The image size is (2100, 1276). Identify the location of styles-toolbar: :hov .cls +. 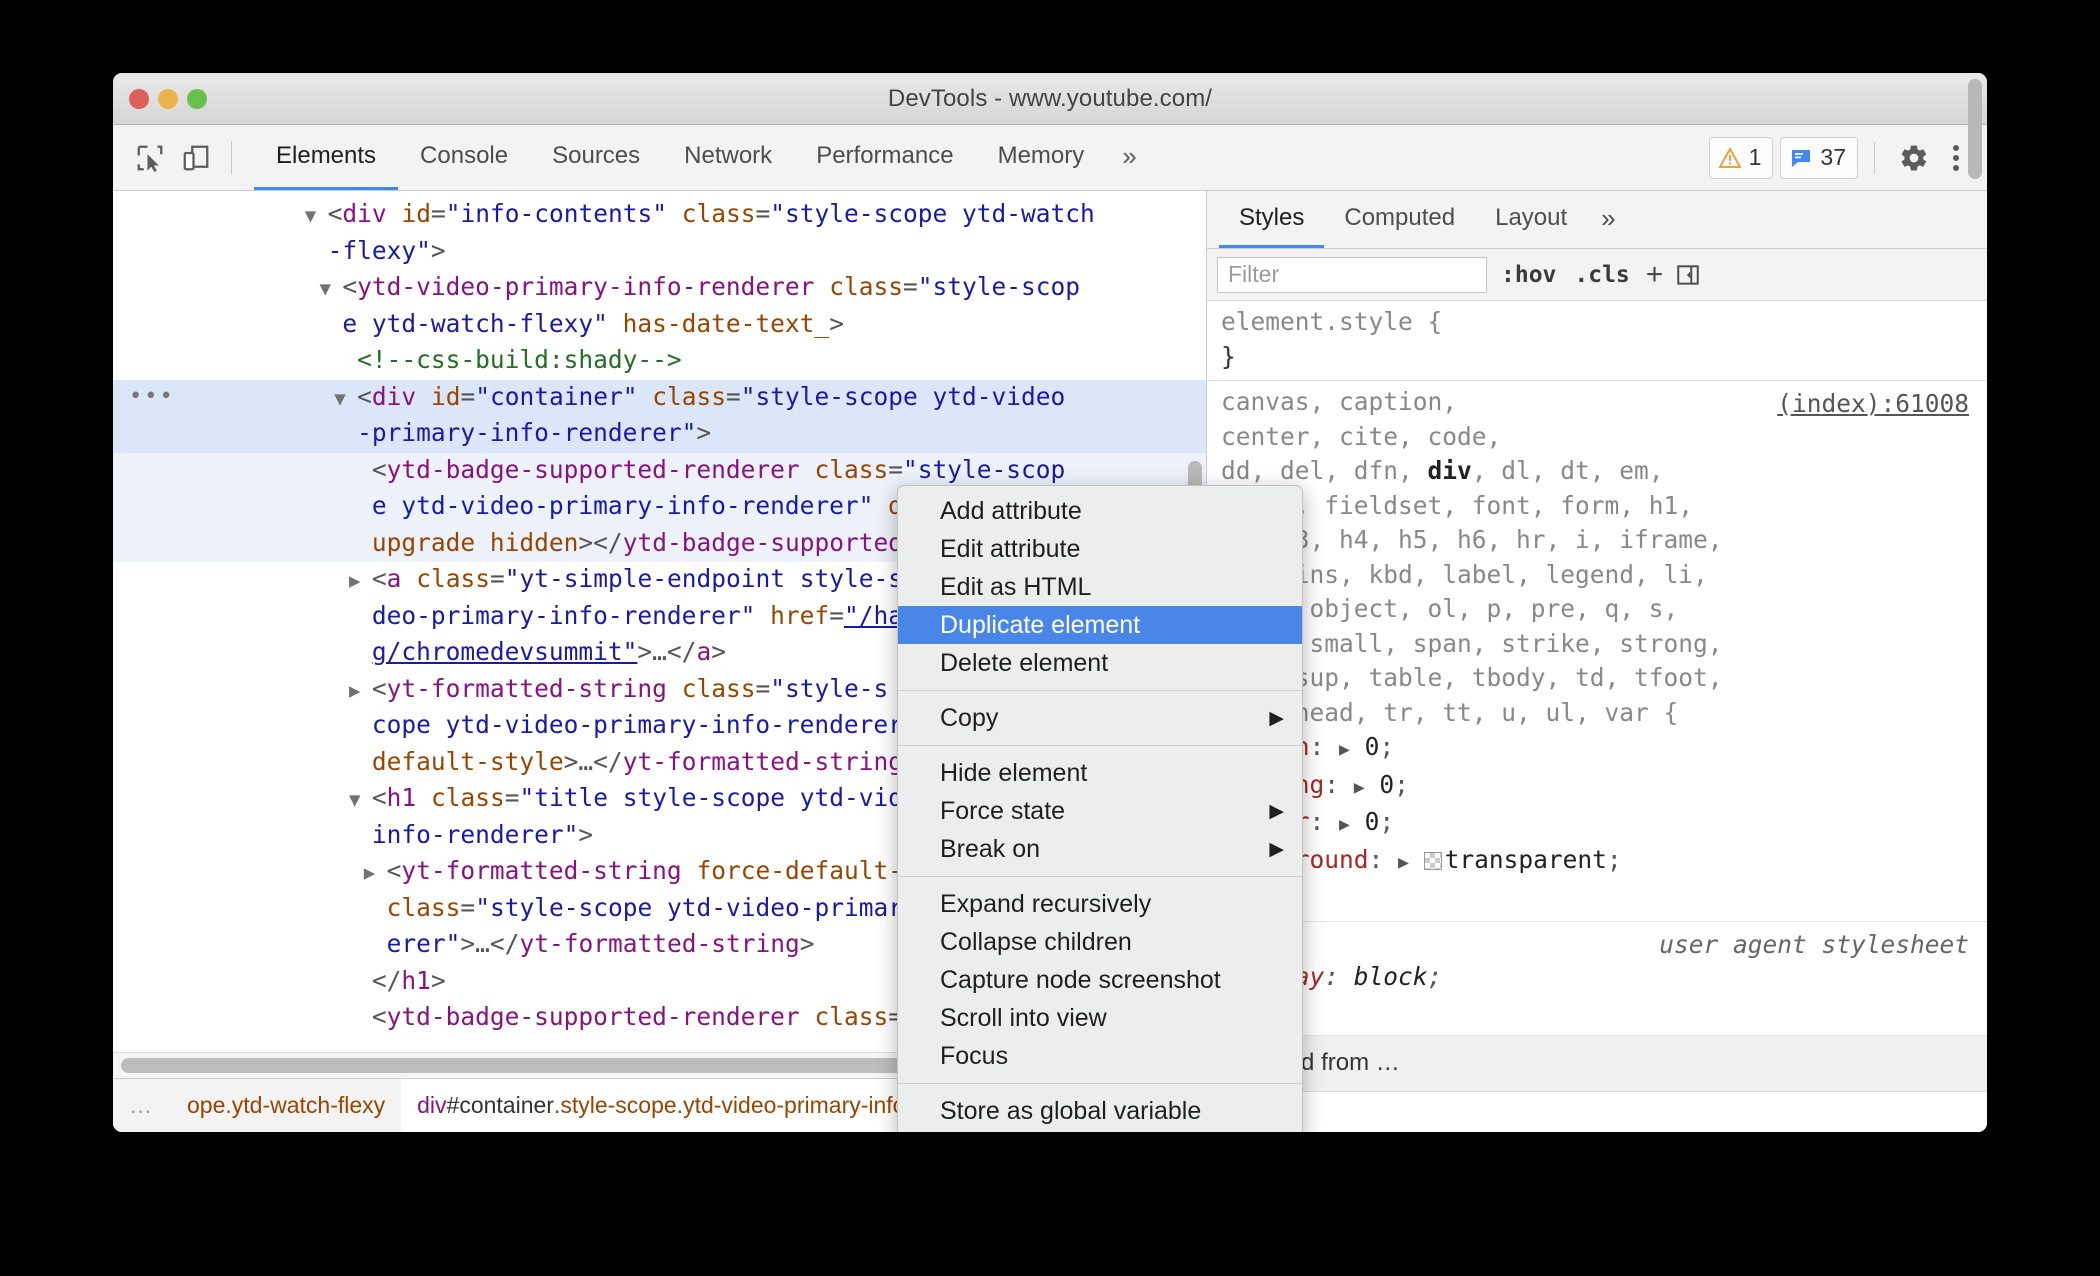
(1597, 275).